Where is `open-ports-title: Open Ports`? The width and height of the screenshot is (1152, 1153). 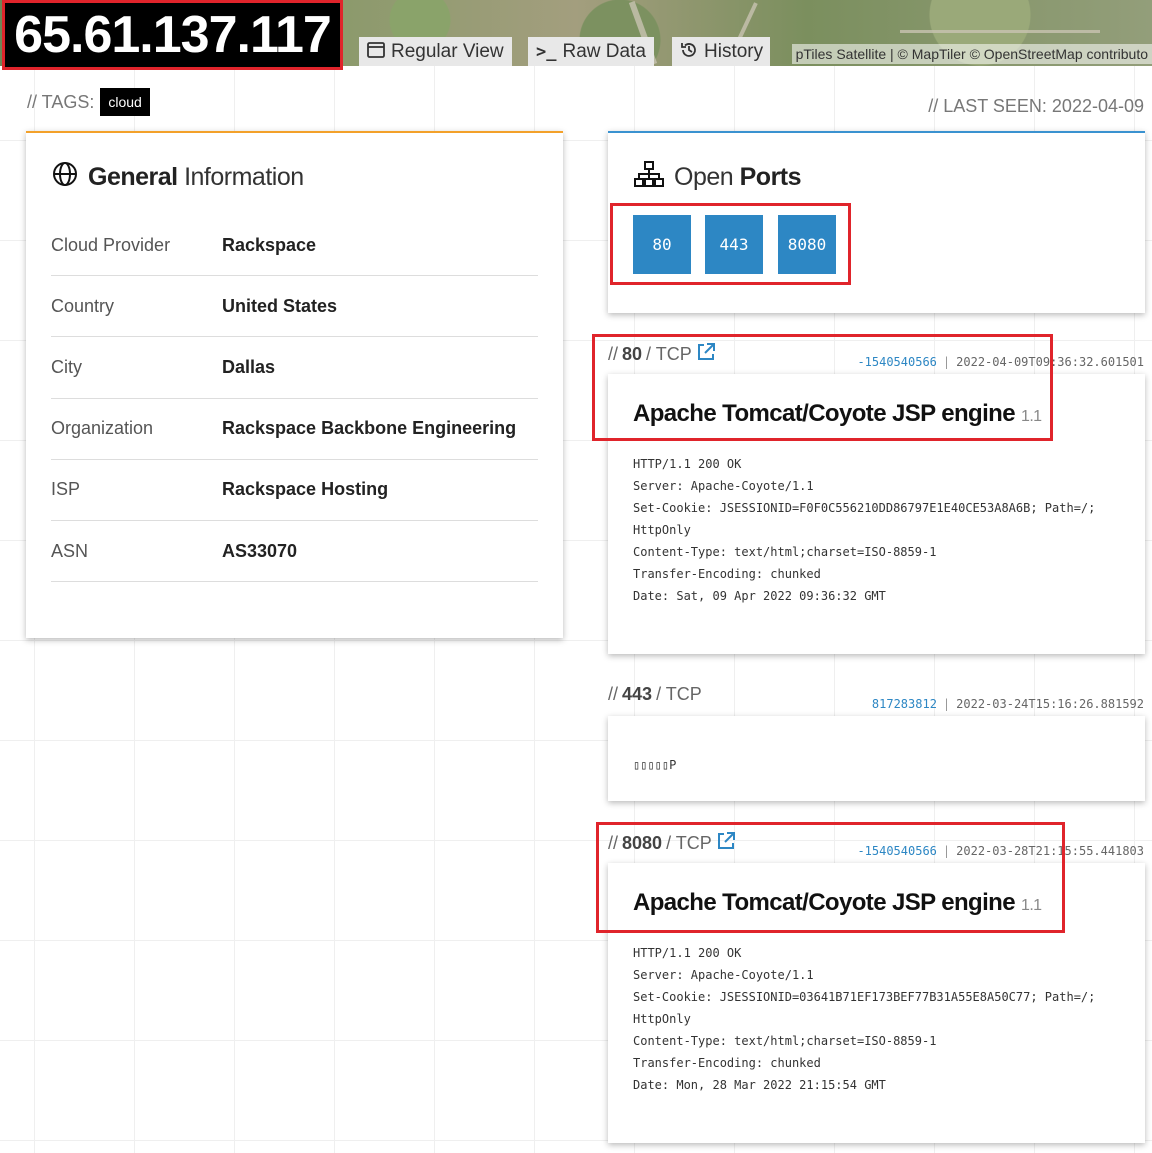 open-ports-title: Open Ports is located at coordinates (718, 177).